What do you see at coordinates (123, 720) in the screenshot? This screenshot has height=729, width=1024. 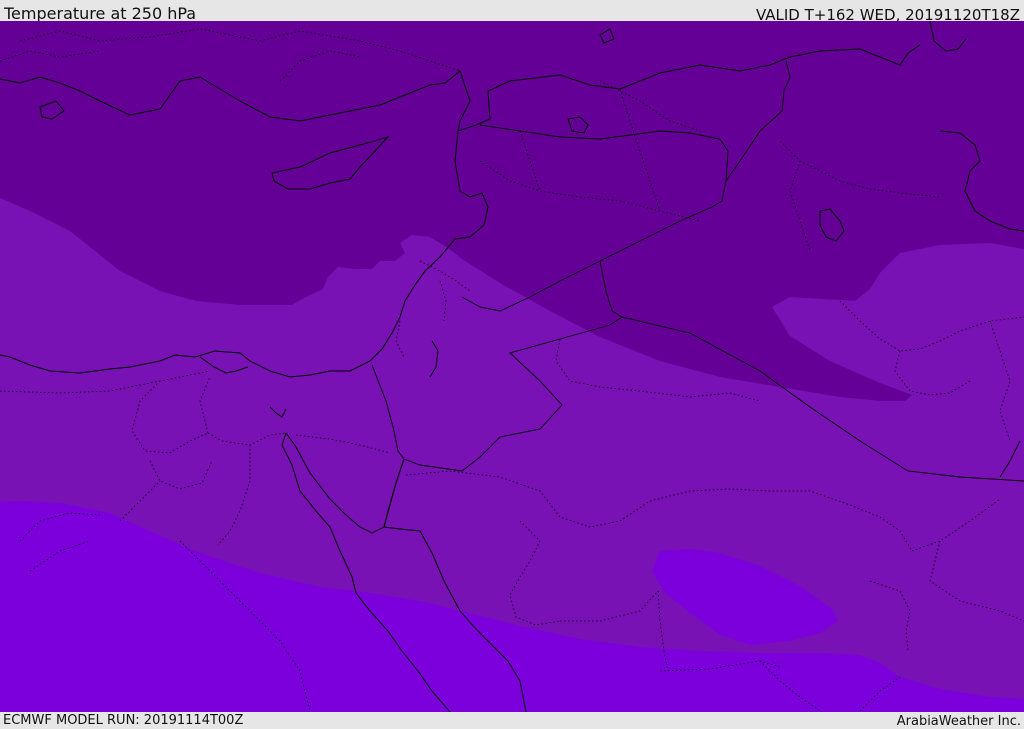 I see `model-run-label: ECMWF MODEL RUN: 20191114T00Z` at bounding box center [123, 720].